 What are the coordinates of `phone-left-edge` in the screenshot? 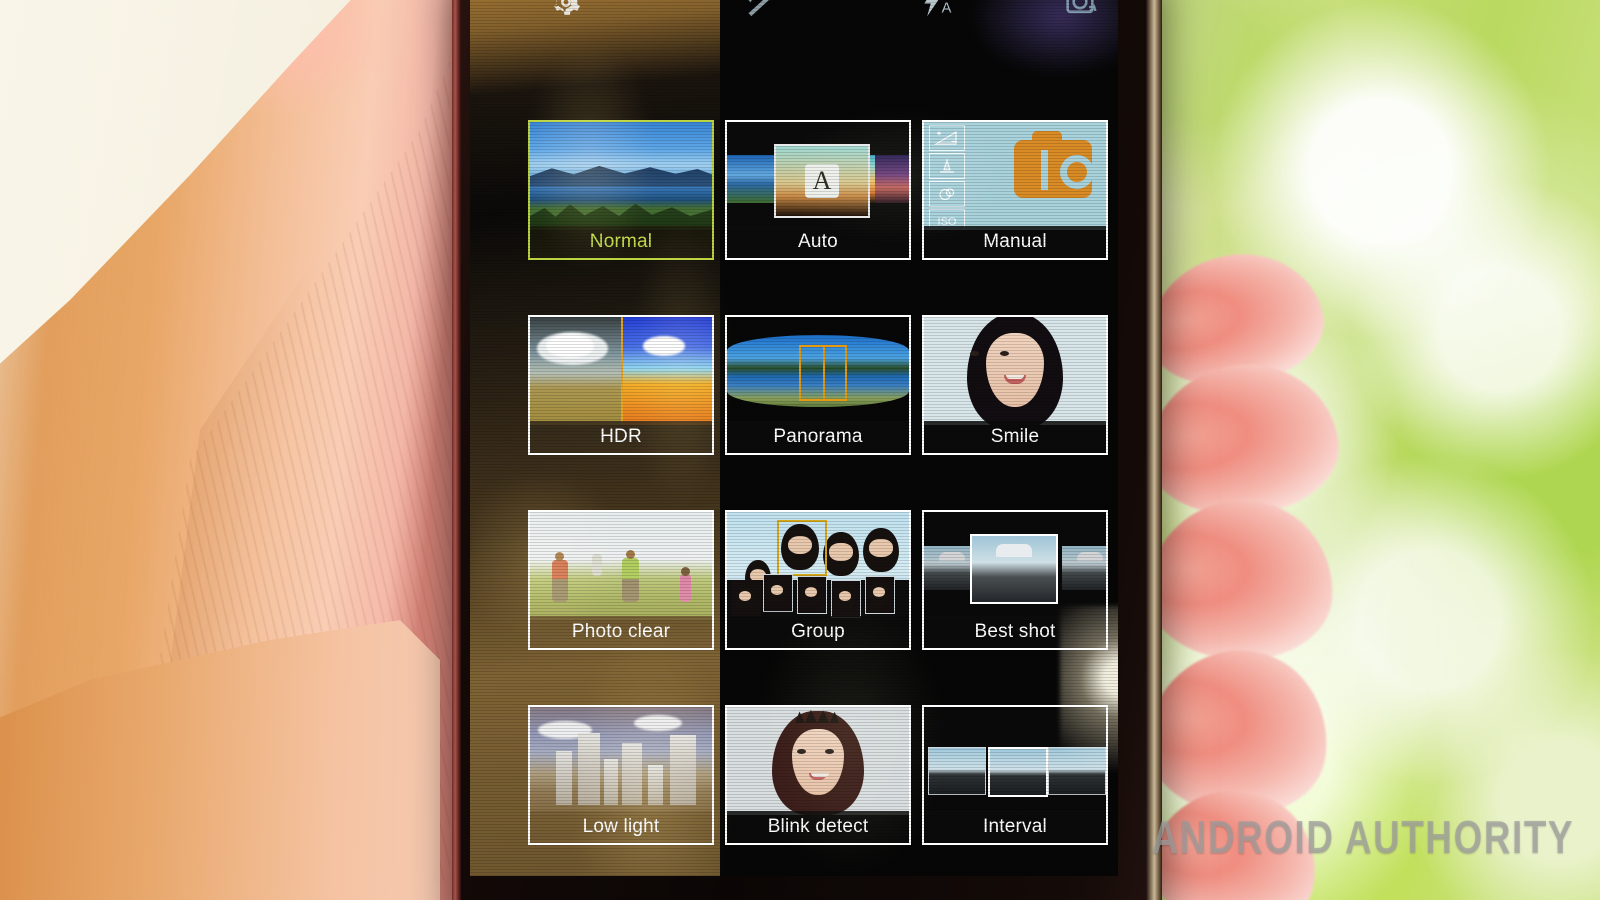 It's located at (456, 450).